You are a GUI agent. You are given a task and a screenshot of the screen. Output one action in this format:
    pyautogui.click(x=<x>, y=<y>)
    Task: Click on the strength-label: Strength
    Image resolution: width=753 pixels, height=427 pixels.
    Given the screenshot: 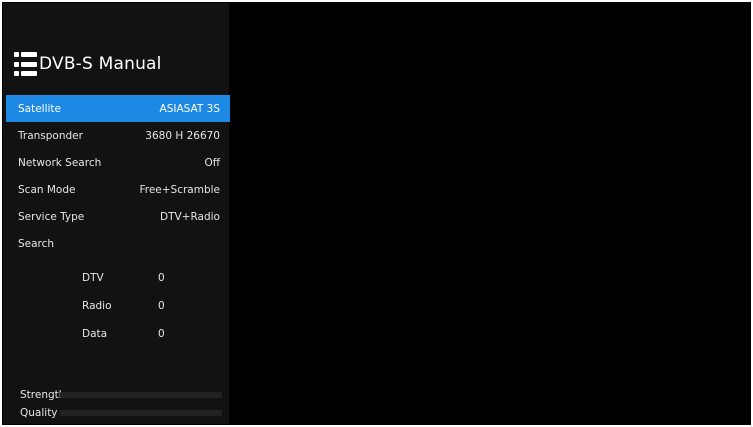 What is the action you would take?
    pyautogui.click(x=43, y=395)
    